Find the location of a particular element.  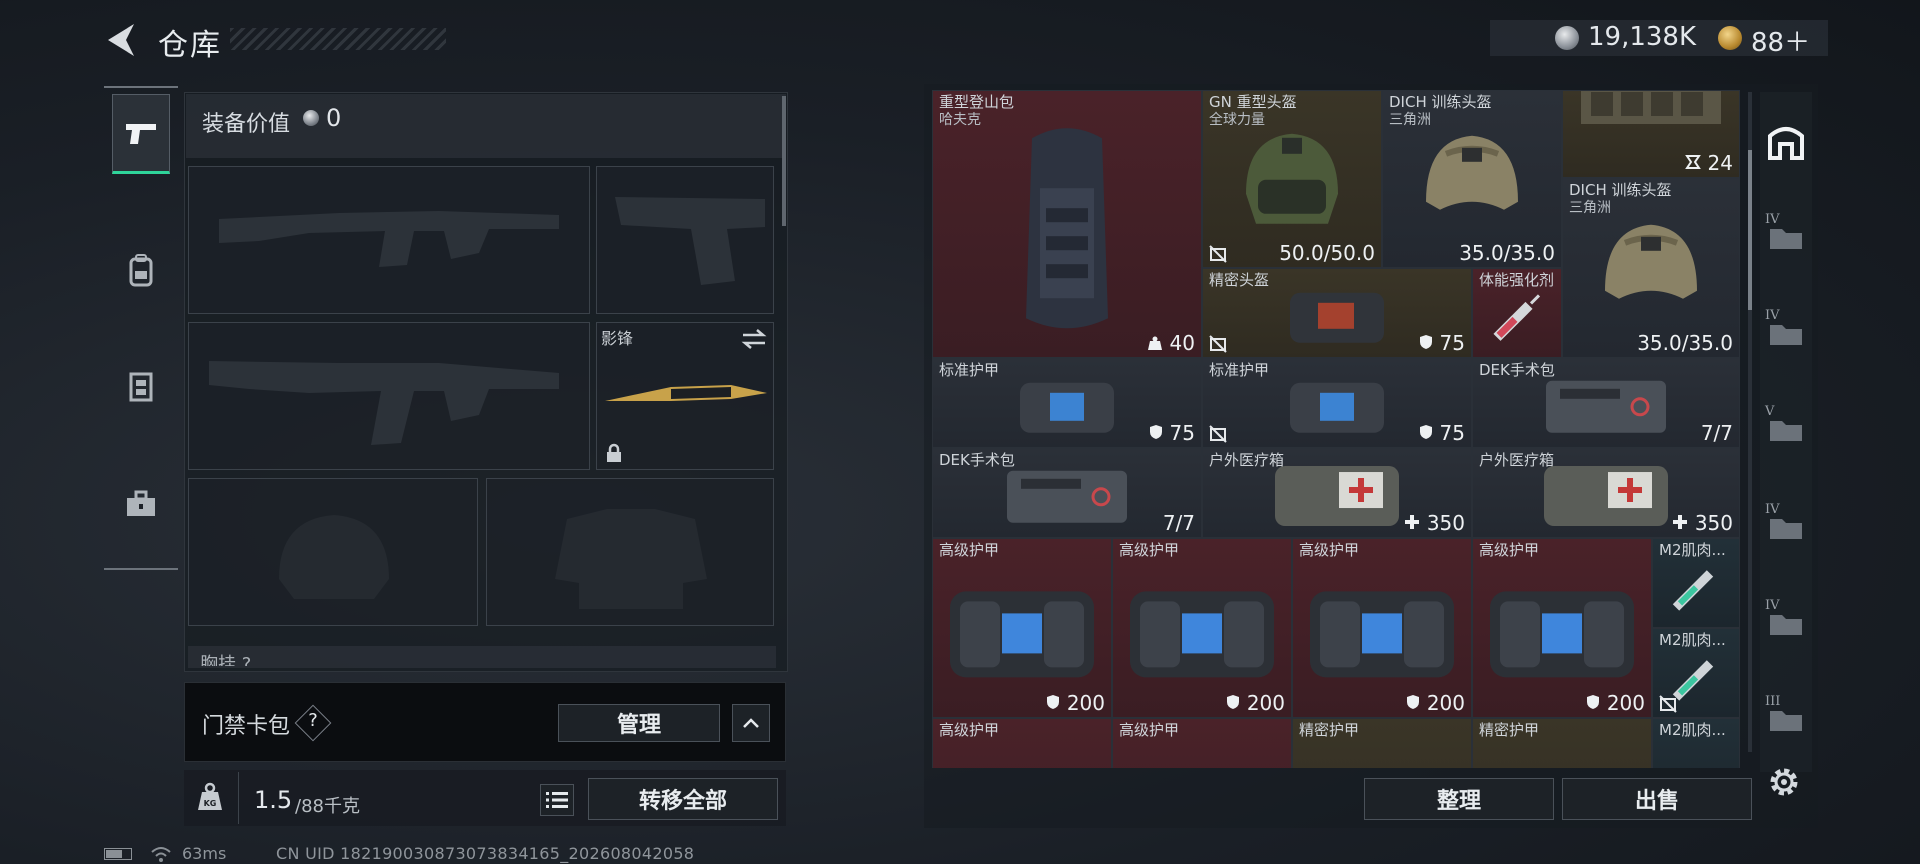

armor-bag-icon is located at coordinates (1067, 407).